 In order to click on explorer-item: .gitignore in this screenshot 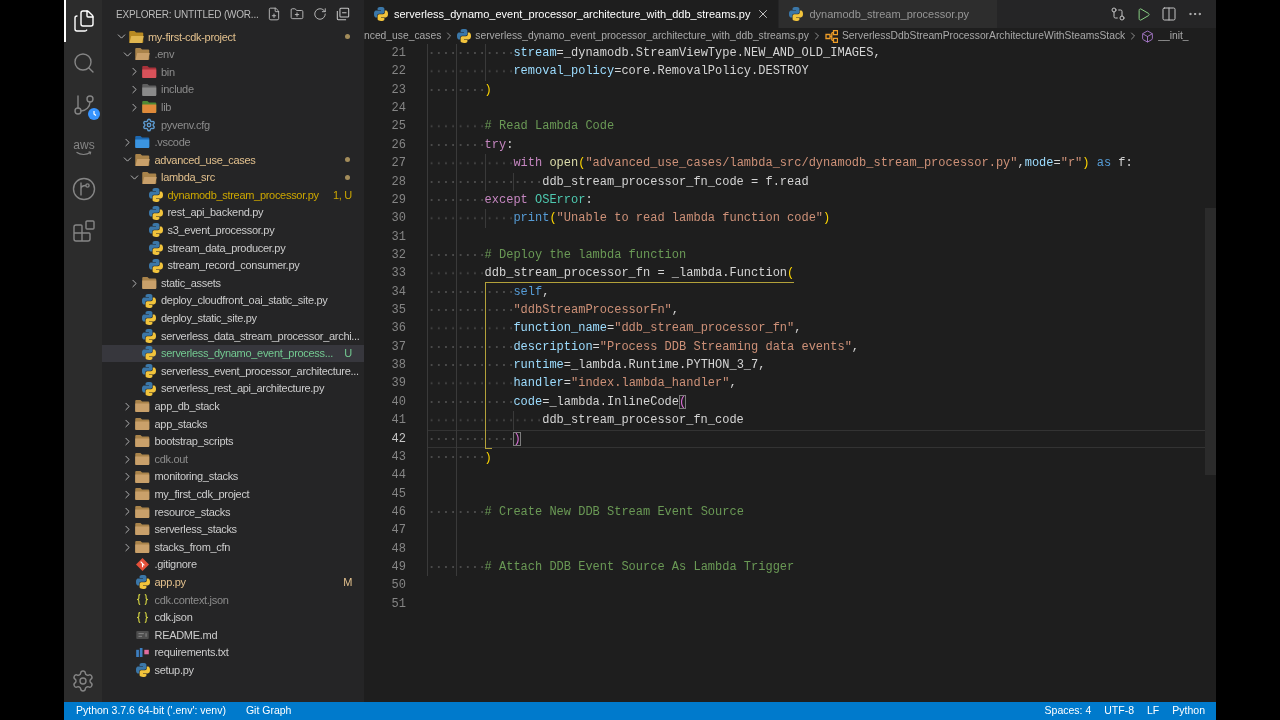, I will do `click(233, 564)`.